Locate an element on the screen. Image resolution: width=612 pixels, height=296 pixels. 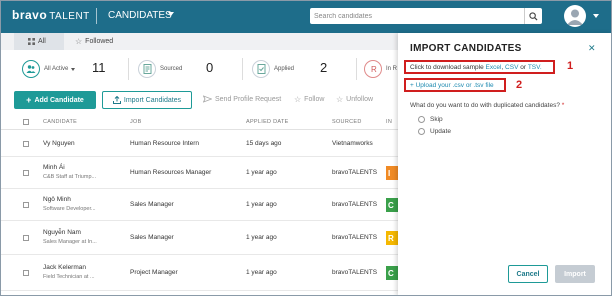
annotation-marker-1: 1 is located at coordinates (570, 66).